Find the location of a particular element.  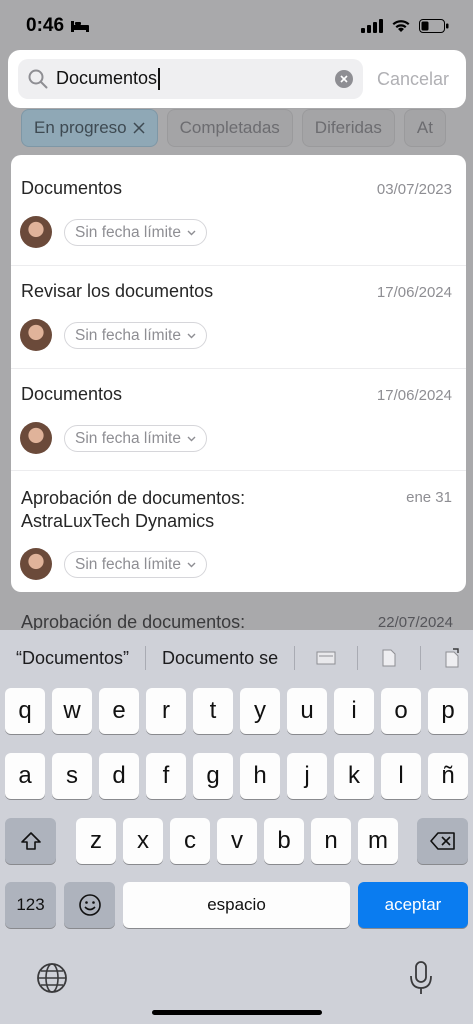

emoji-key is located at coordinates (89, 905).